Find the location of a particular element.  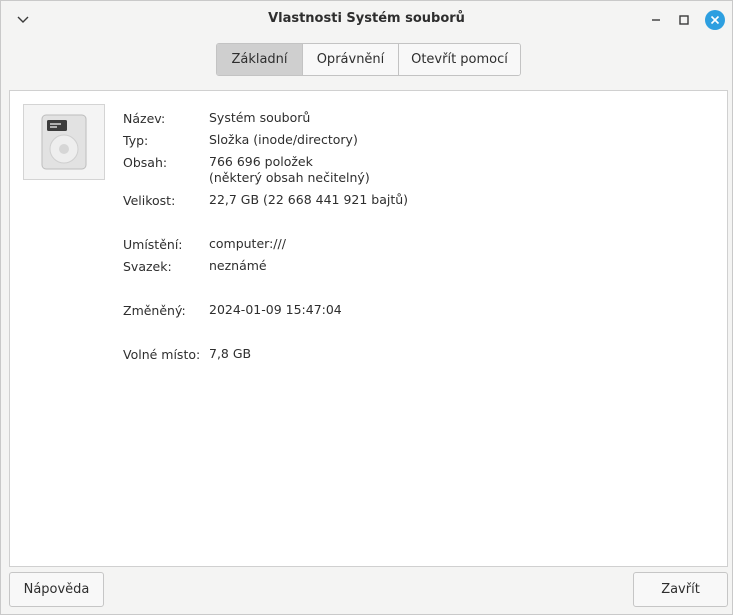

harddisk-icon is located at coordinates (64, 142).